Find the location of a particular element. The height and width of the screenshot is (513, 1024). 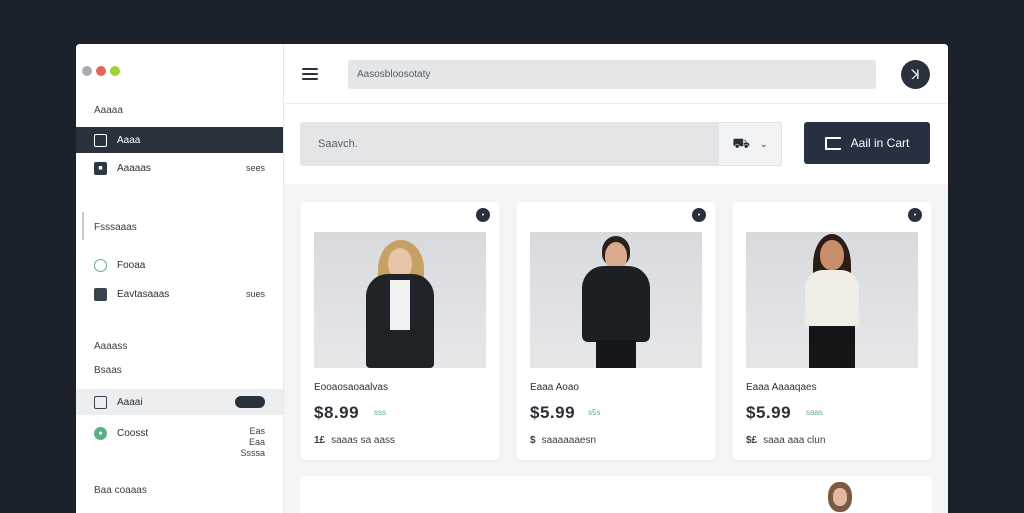

sidebar-section-subtitle: Bsaas is located at coordinates (108, 370).